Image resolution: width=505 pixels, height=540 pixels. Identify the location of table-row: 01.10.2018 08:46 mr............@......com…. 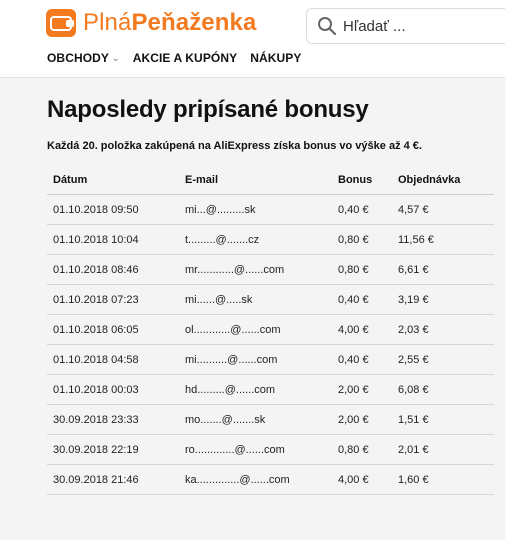
(270, 269).